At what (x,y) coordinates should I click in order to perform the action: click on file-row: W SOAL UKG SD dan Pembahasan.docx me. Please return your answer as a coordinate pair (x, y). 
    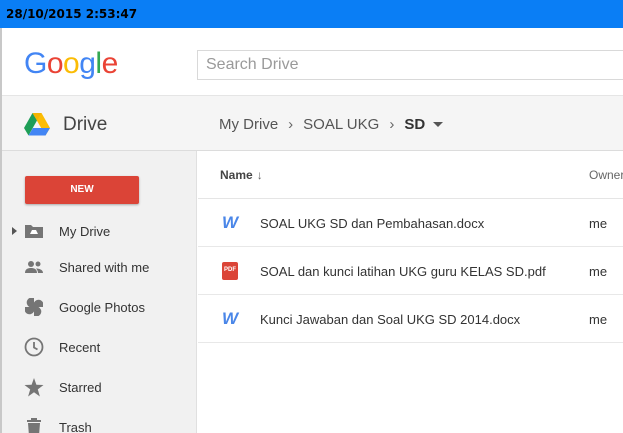
    Looking at the image, I should click on (410, 223).